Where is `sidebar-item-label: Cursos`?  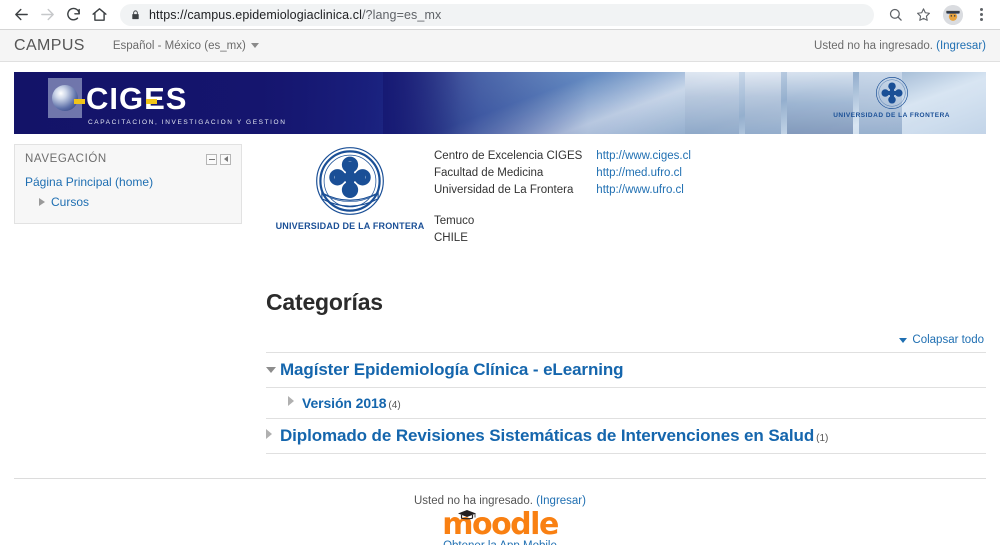 sidebar-item-label: Cursos is located at coordinates (70, 202).